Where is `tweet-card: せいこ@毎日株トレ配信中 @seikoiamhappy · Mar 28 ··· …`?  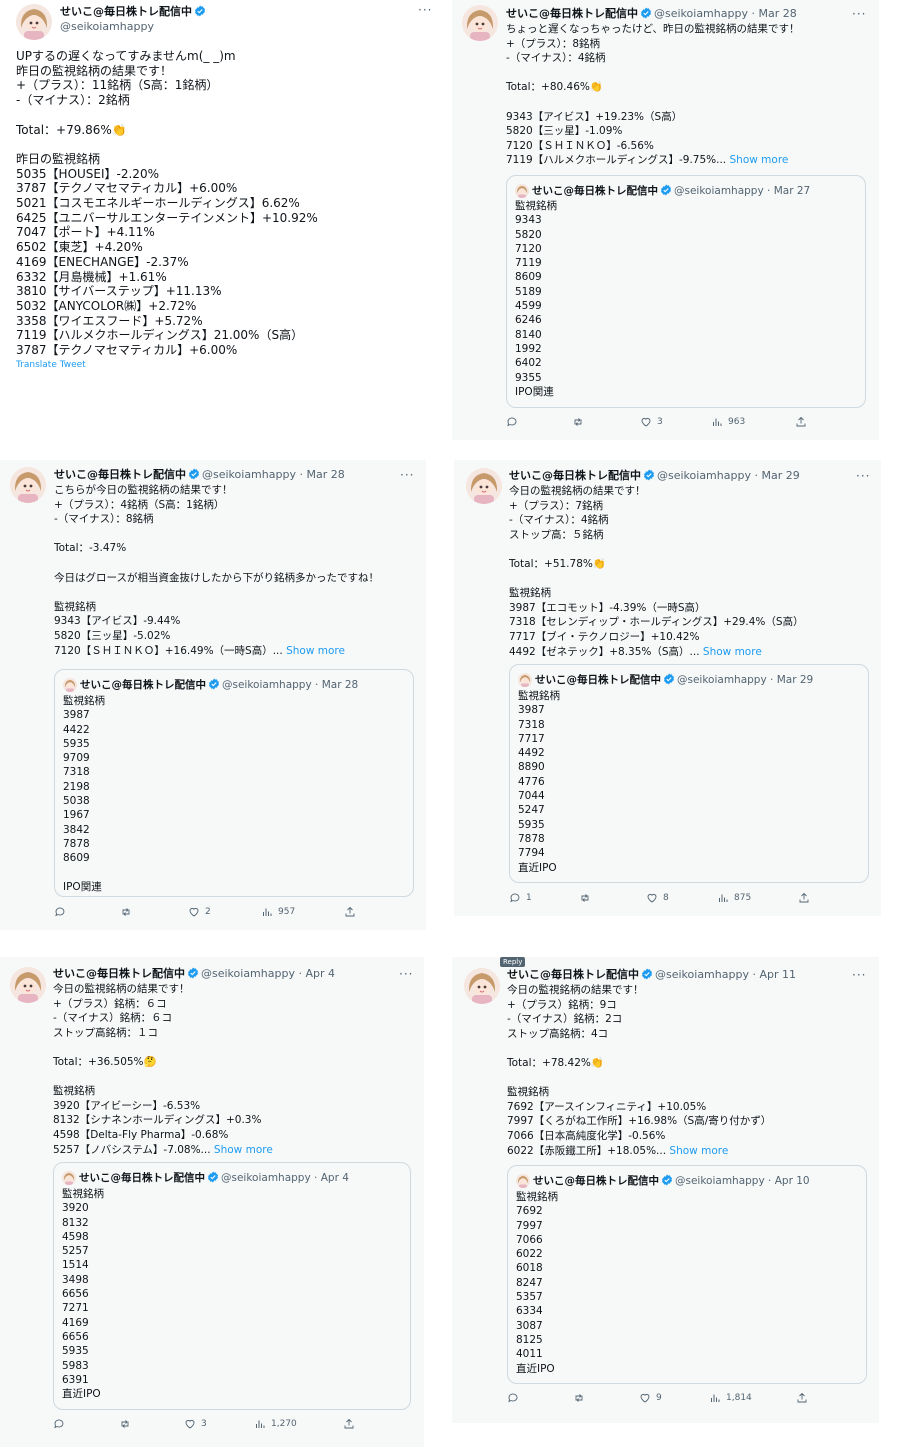
tweet-card: せいこ@毎日株トレ配信中 @seikoiamhappy · Mar 28 ··· … is located at coordinates (665, 220).